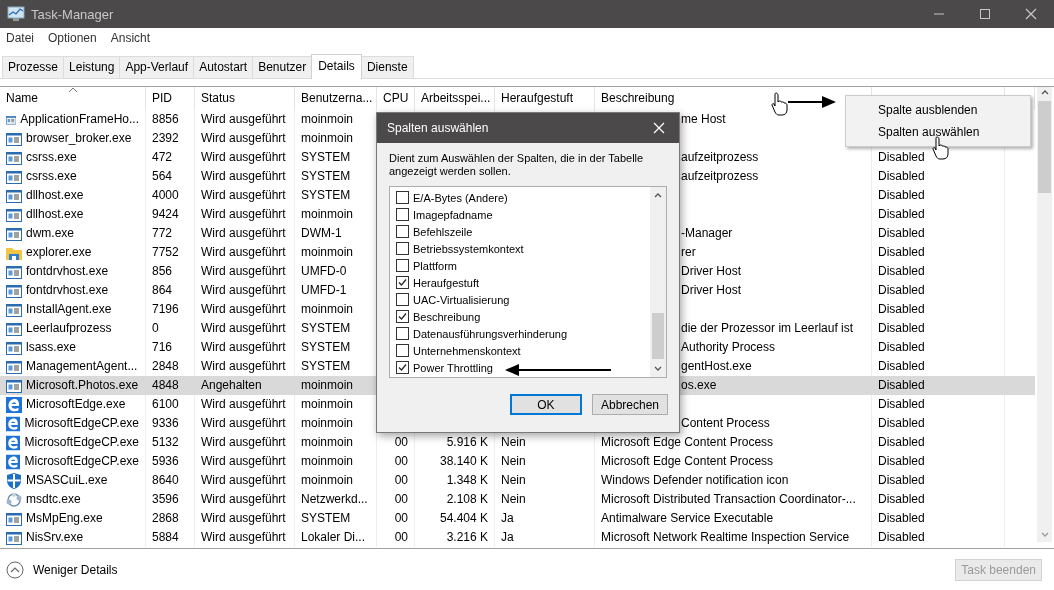 This screenshot has width=1054, height=590. What do you see at coordinates (658, 282) in the screenshot?
I see `list-scrollbar` at bounding box center [658, 282].